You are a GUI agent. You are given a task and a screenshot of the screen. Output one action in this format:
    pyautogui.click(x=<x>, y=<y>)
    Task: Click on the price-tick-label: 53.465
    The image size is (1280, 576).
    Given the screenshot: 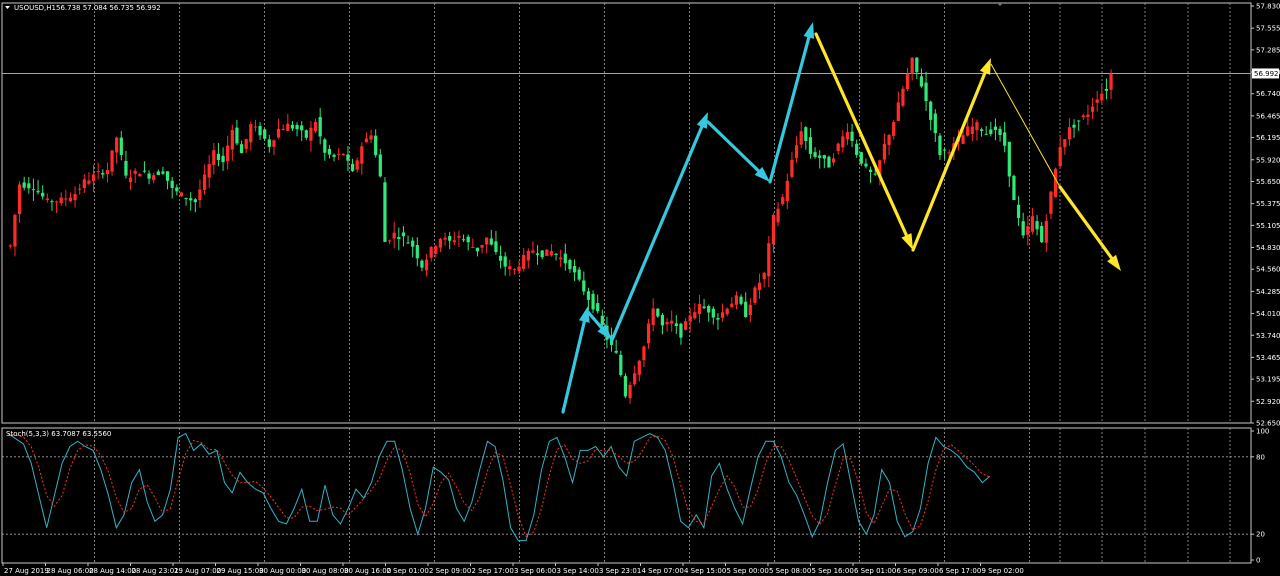 What is the action you would take?
    pyautogui.click(x=1268, y=358)
    